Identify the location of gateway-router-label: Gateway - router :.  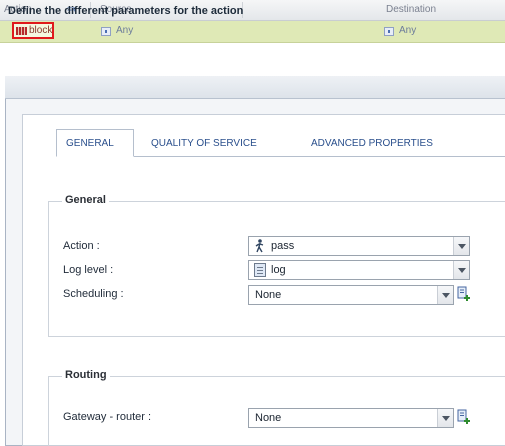
(107, 417).